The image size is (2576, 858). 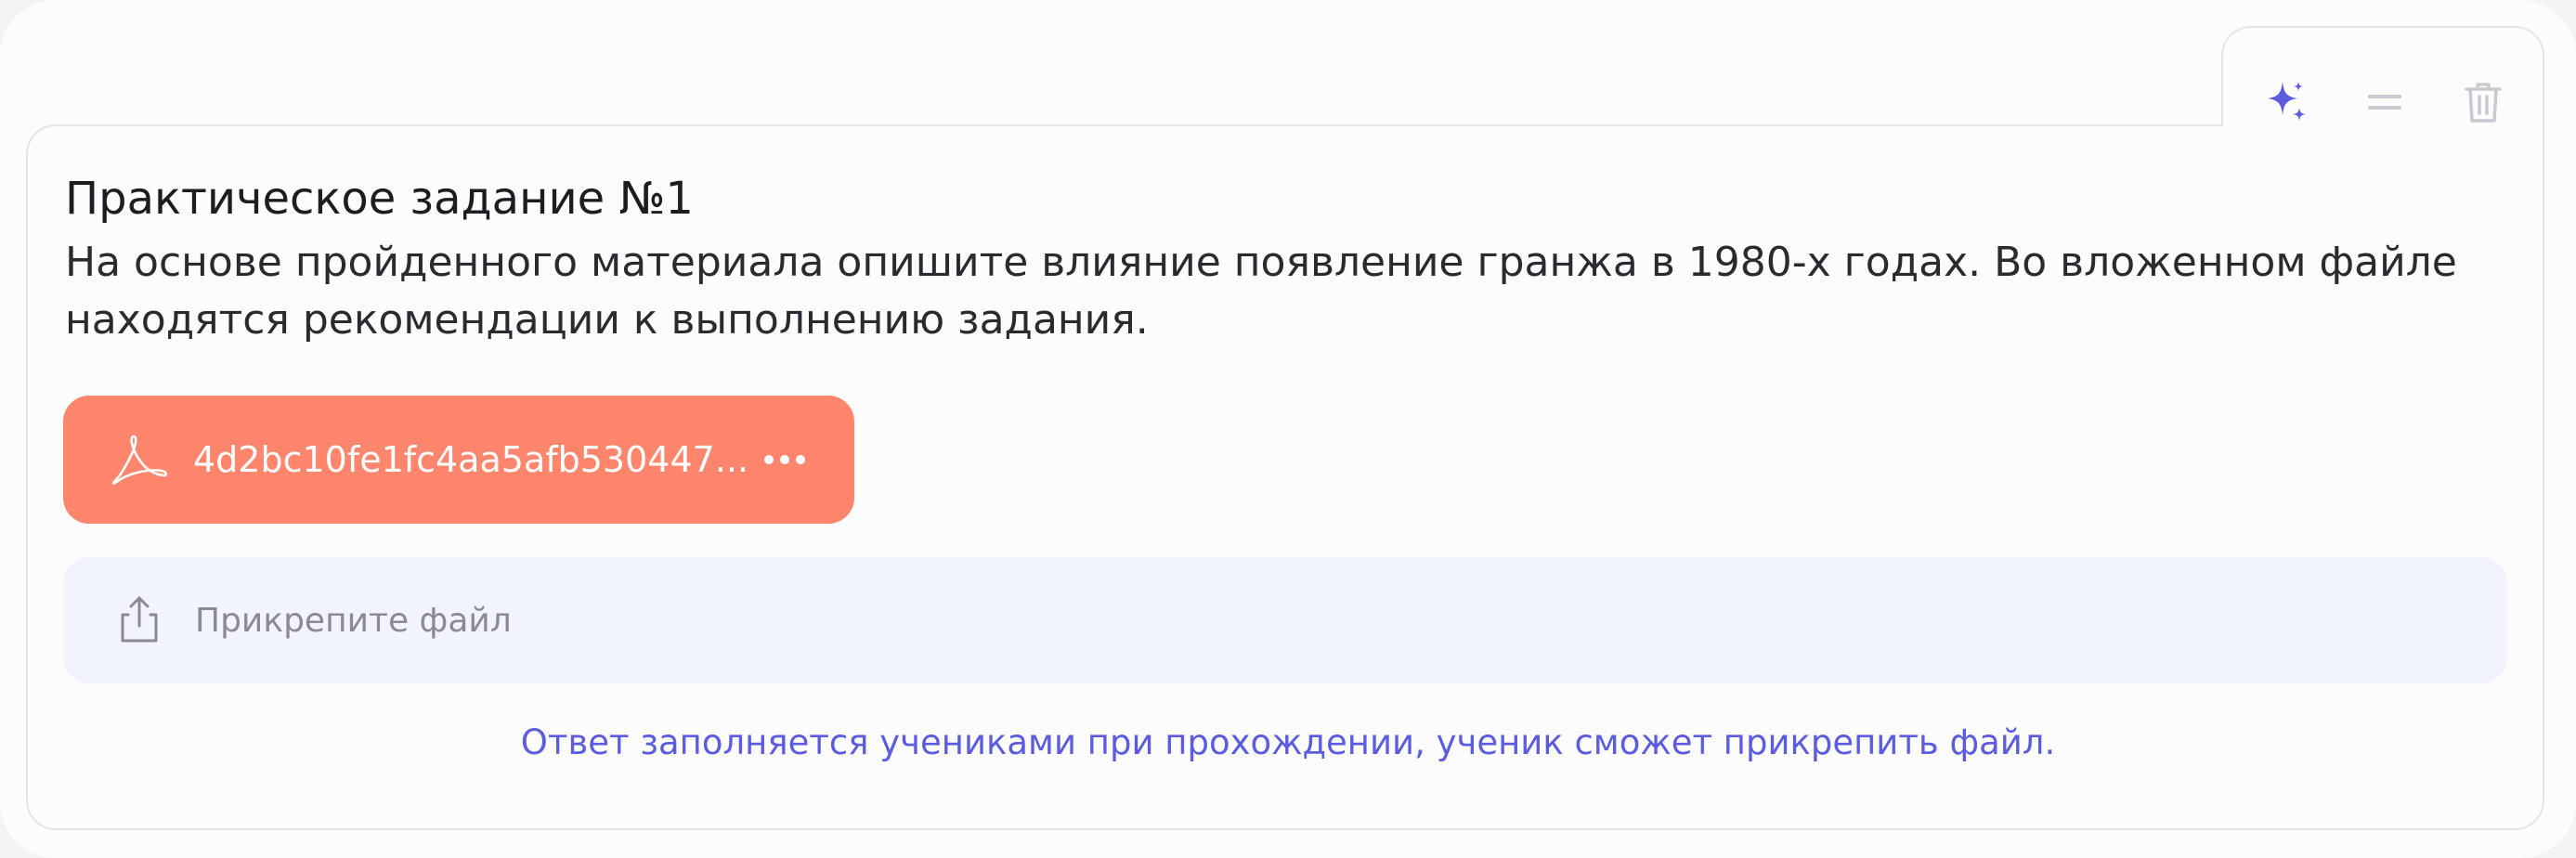 What do you see at coordinates (140, 460) in the screenshot?
I see `pdf-icon` at bounding box center [140, 460].